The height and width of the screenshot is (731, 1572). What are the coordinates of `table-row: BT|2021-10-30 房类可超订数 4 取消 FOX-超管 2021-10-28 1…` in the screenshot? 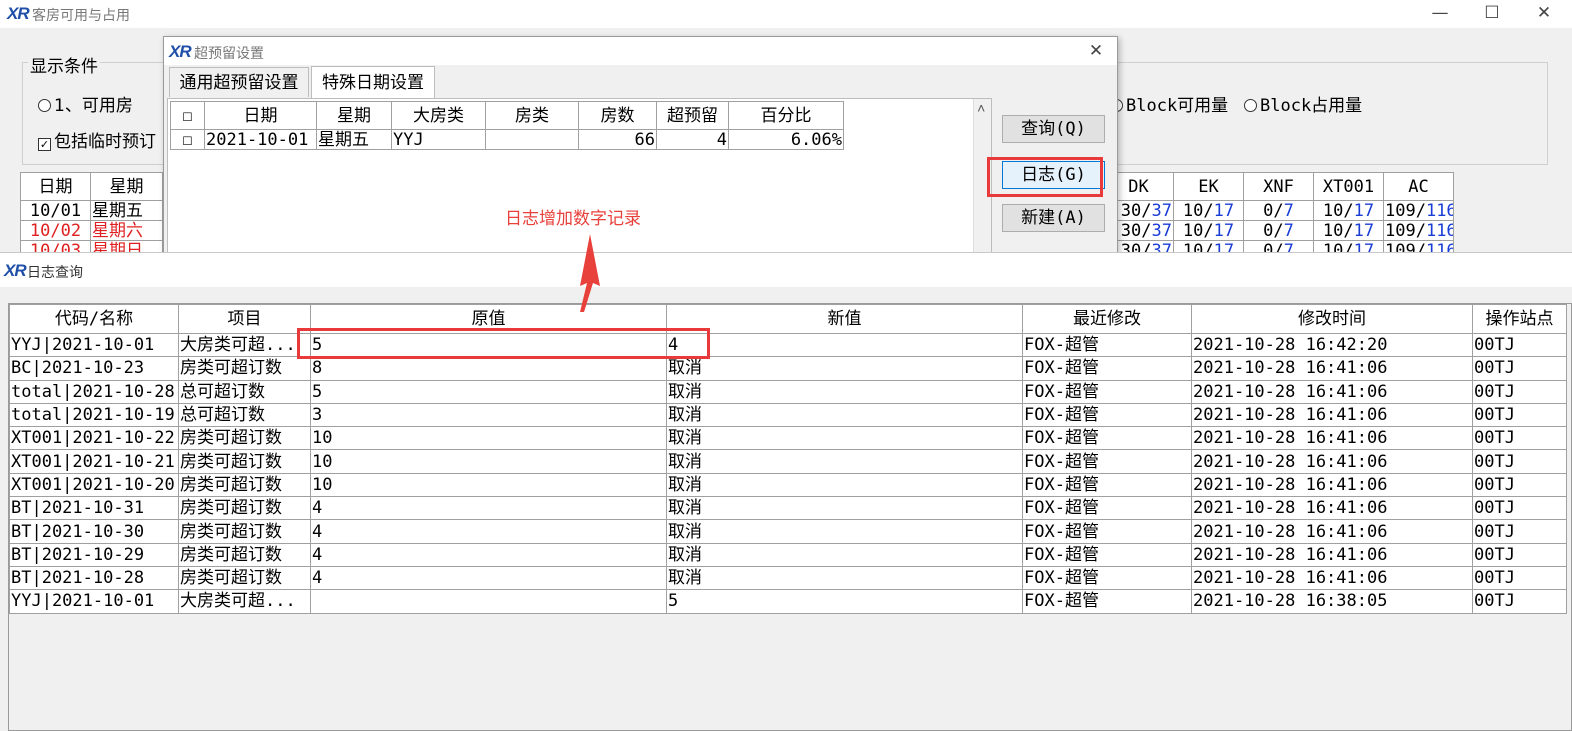 It's located at (788, 531).